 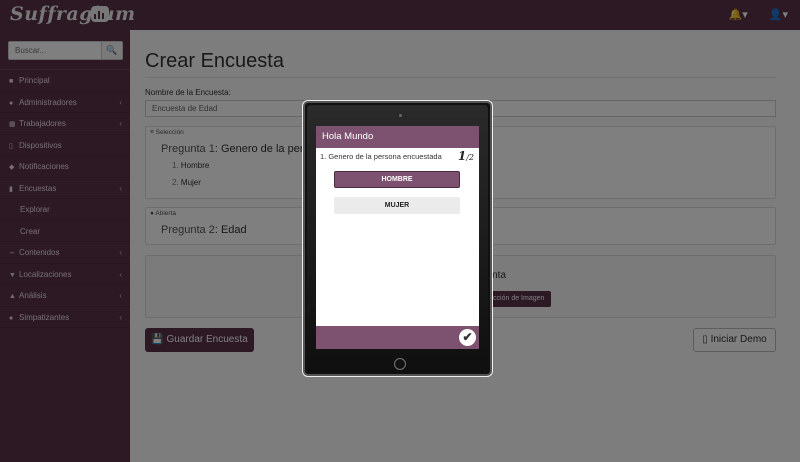 What do you see at coordinates (397, 179) in the screenshot?
I see `answer-button-hombre: HOMBRE` at bounding box center [397, 179].